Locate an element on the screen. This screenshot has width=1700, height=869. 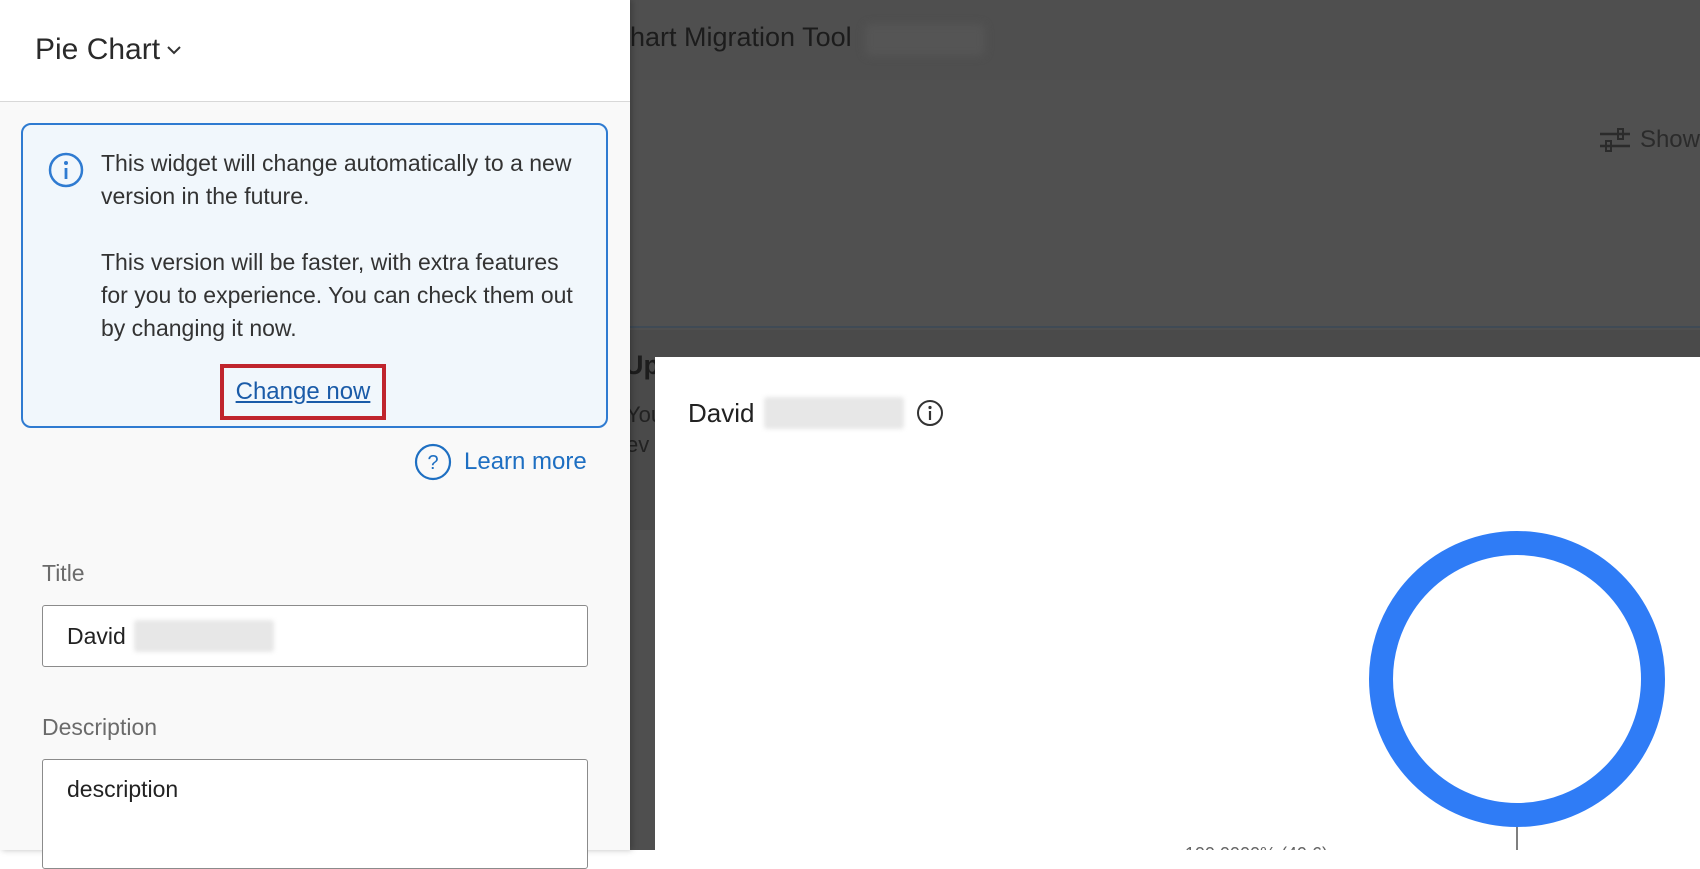
chart-type-dropdown: Pie Chart is located at coordinates (108, 50).